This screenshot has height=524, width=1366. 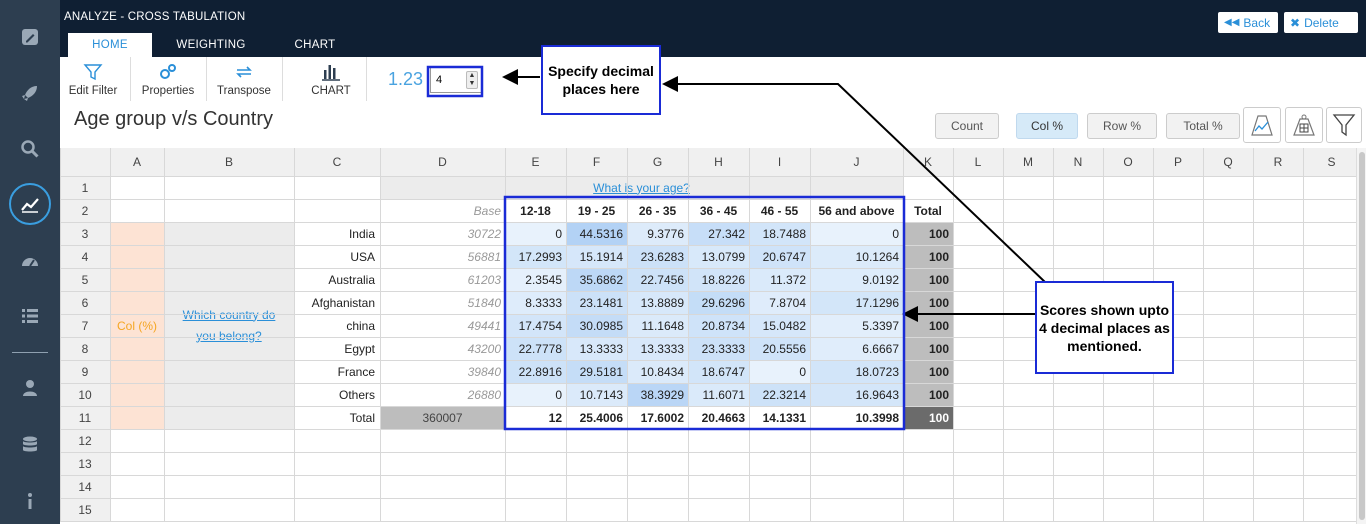 I want to click on data-cell: 23.3333, so click(x=718, y=348).